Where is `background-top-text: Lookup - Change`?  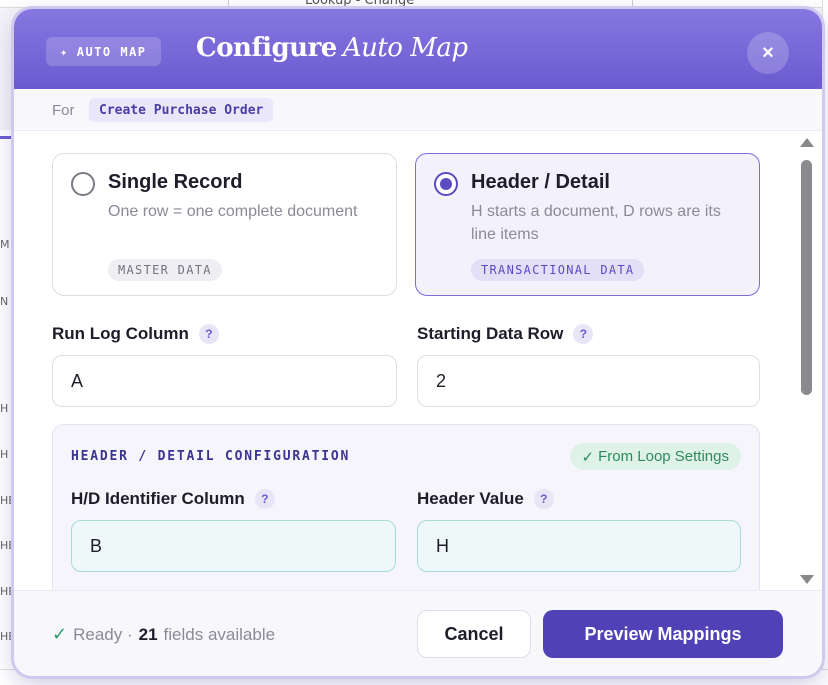
background-top-text: Lookup - Change is located at coordinates (360, 4).